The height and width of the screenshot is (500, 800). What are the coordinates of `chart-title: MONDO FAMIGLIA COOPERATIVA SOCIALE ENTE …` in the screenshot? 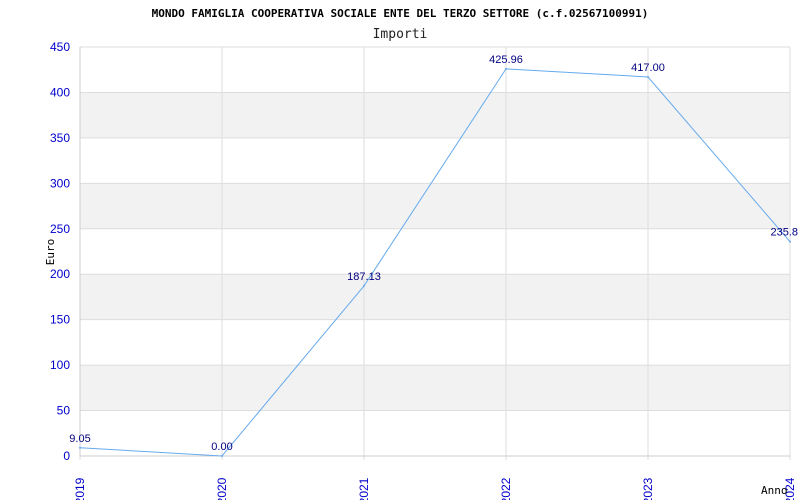 It's located at (400, 13).